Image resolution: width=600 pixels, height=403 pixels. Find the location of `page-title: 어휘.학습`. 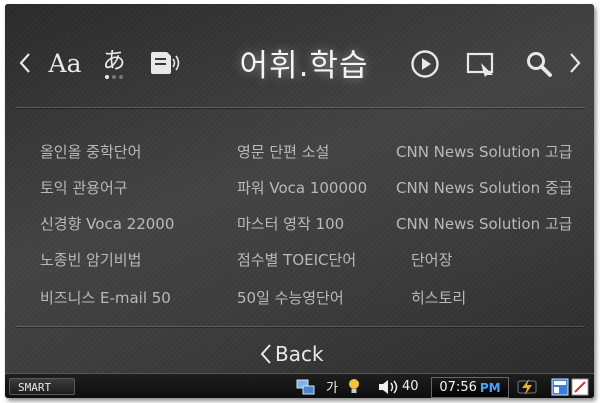

page-title: 어휘.학습 is located at coordinates (304, 66).